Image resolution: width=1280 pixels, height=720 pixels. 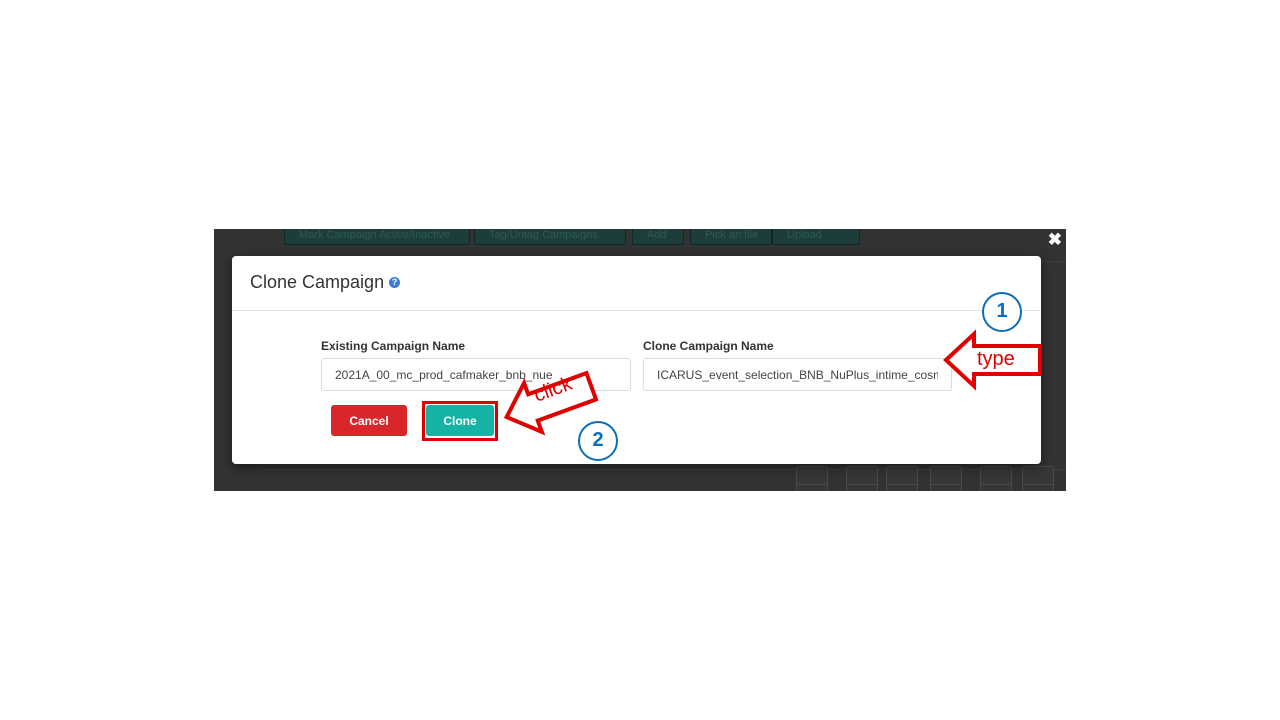 I want to click on type-label: type, so click(x=996, y=359).